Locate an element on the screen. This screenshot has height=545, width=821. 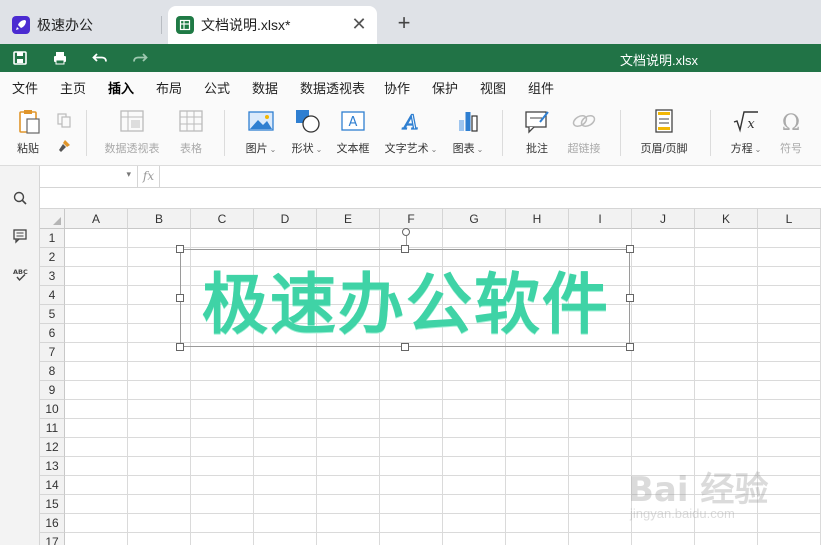
resize-handle-bottom is located at coordinates (405, 347).